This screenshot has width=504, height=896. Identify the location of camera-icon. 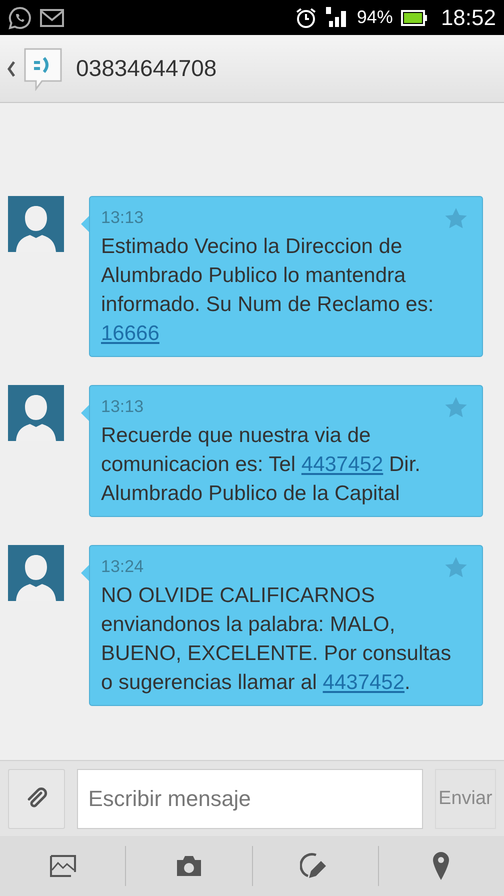
(188, 866).